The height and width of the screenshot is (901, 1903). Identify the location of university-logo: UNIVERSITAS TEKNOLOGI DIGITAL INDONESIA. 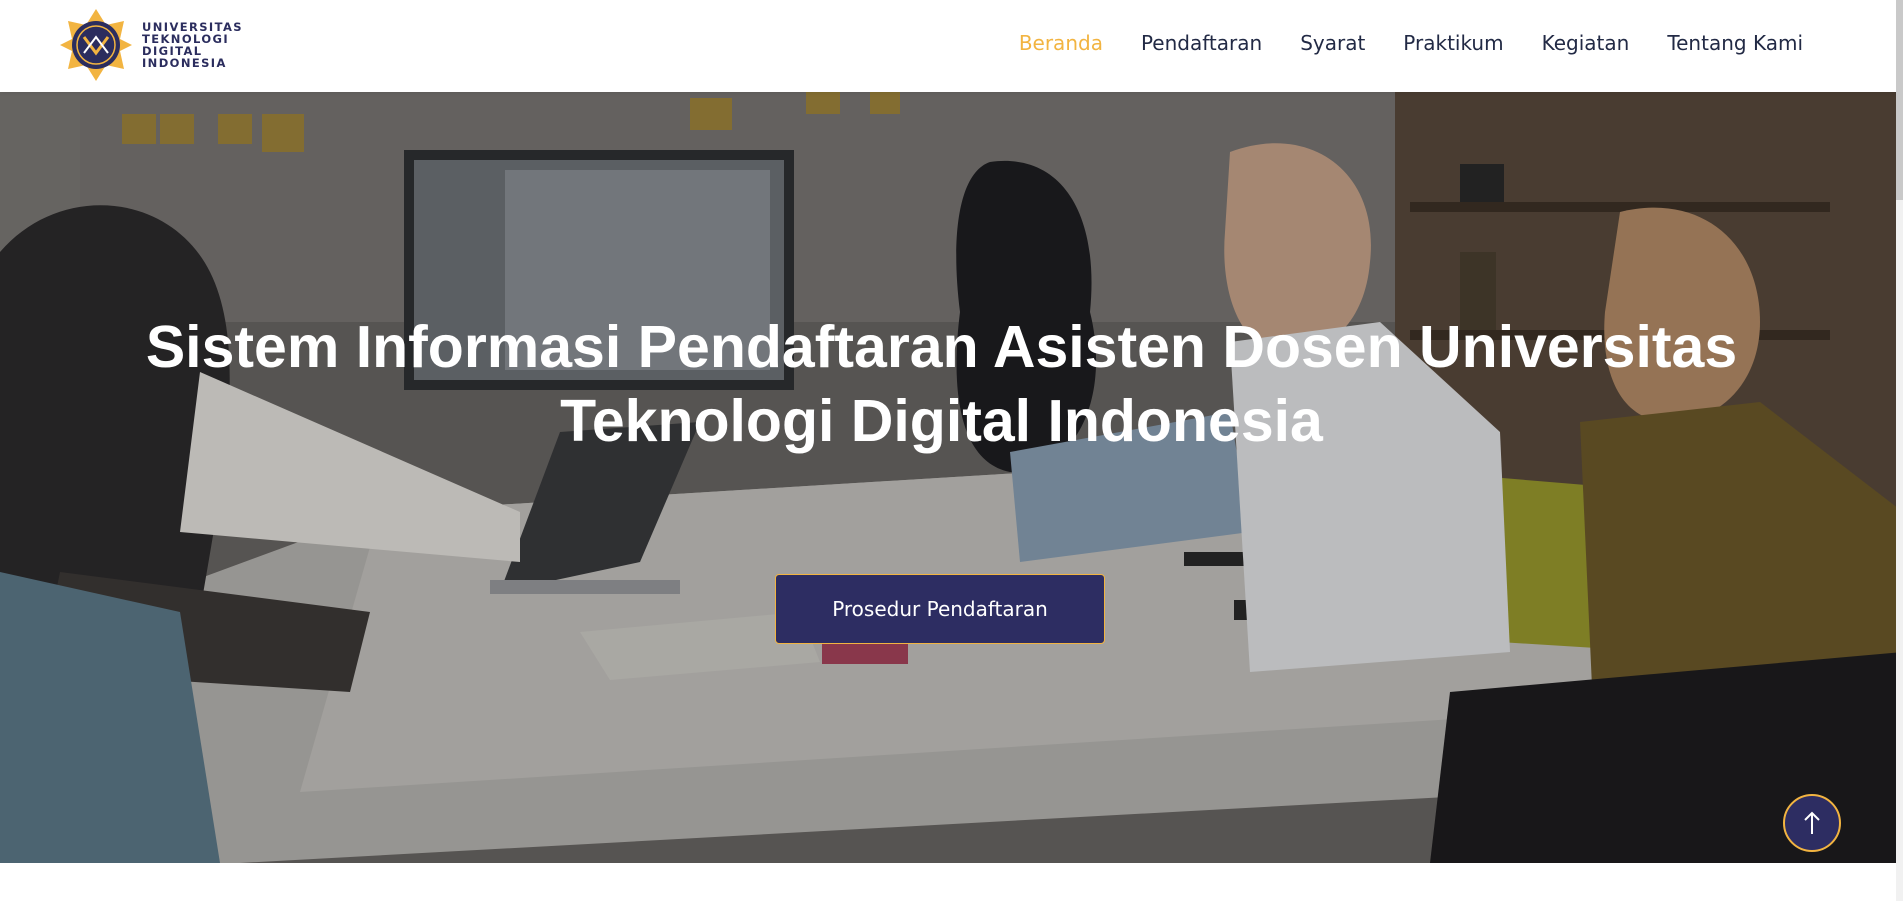
(157, 45).